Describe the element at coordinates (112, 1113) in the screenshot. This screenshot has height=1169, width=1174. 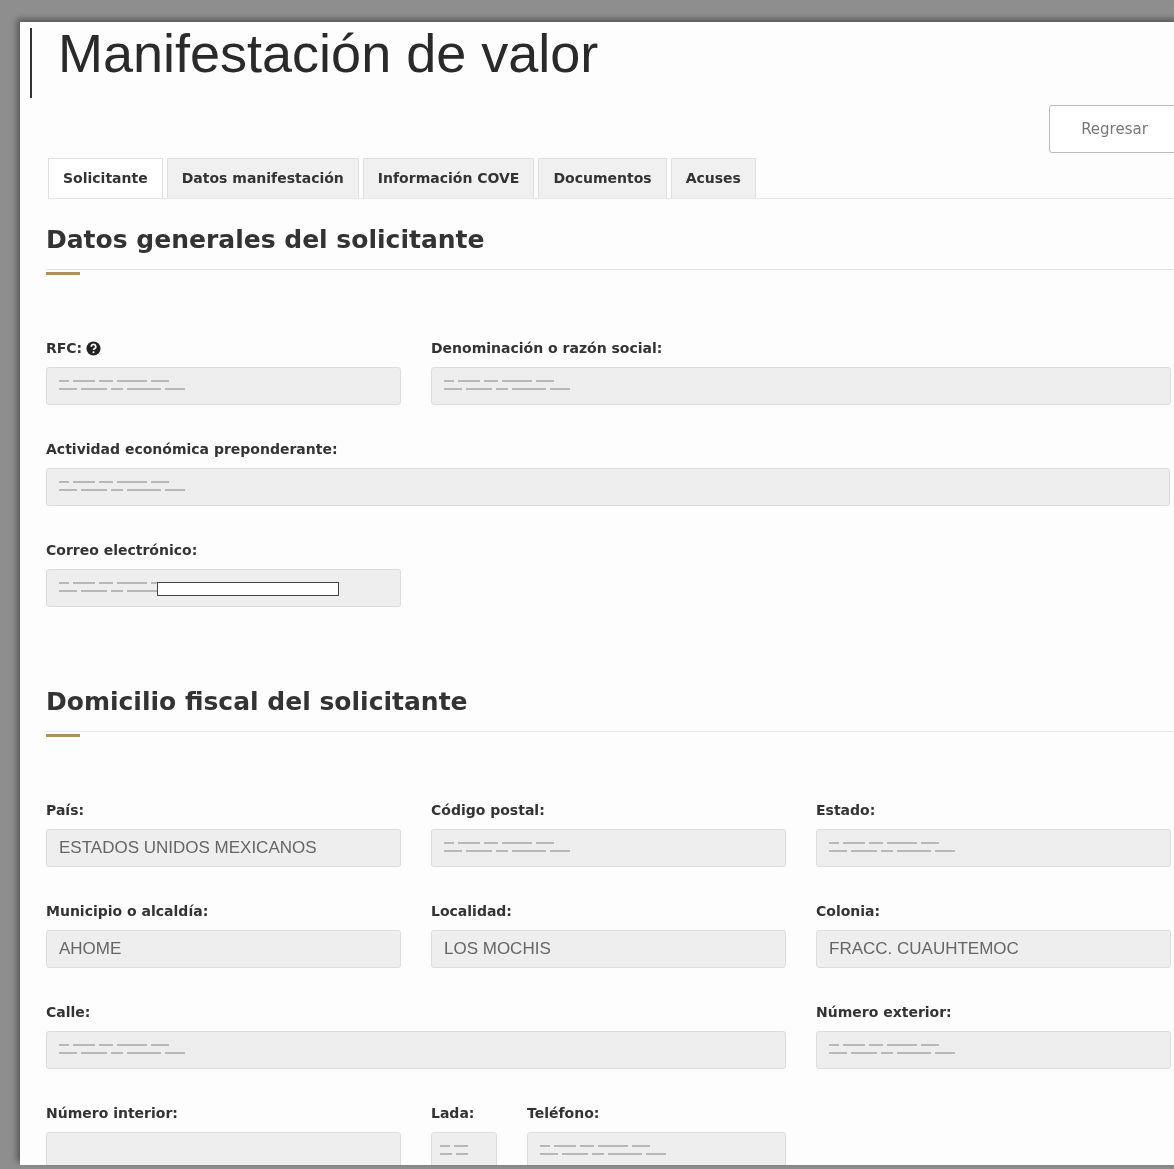
I see `field-label: Número interior:` at that location.